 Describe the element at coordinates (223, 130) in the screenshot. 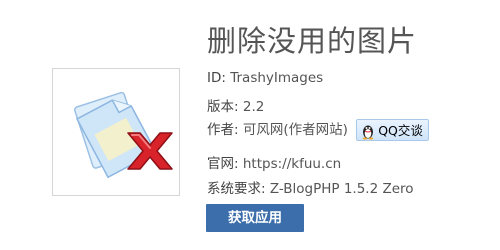

I see `author-label: 作者:` at that location.